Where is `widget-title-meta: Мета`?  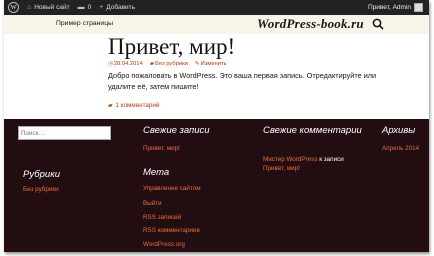
widget-title-meta: Мета is located at coordinates (156, 172).